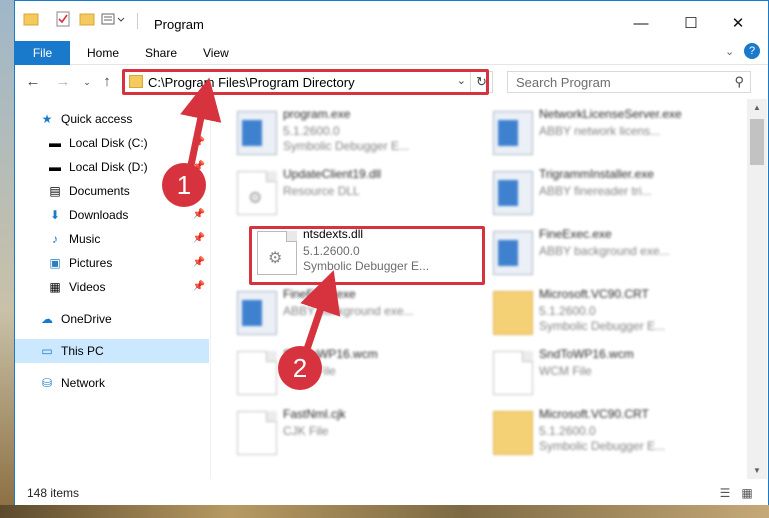  Describe the element at coordinates (42, 53) in the screenshot. I see `tab-file: File` at that location.